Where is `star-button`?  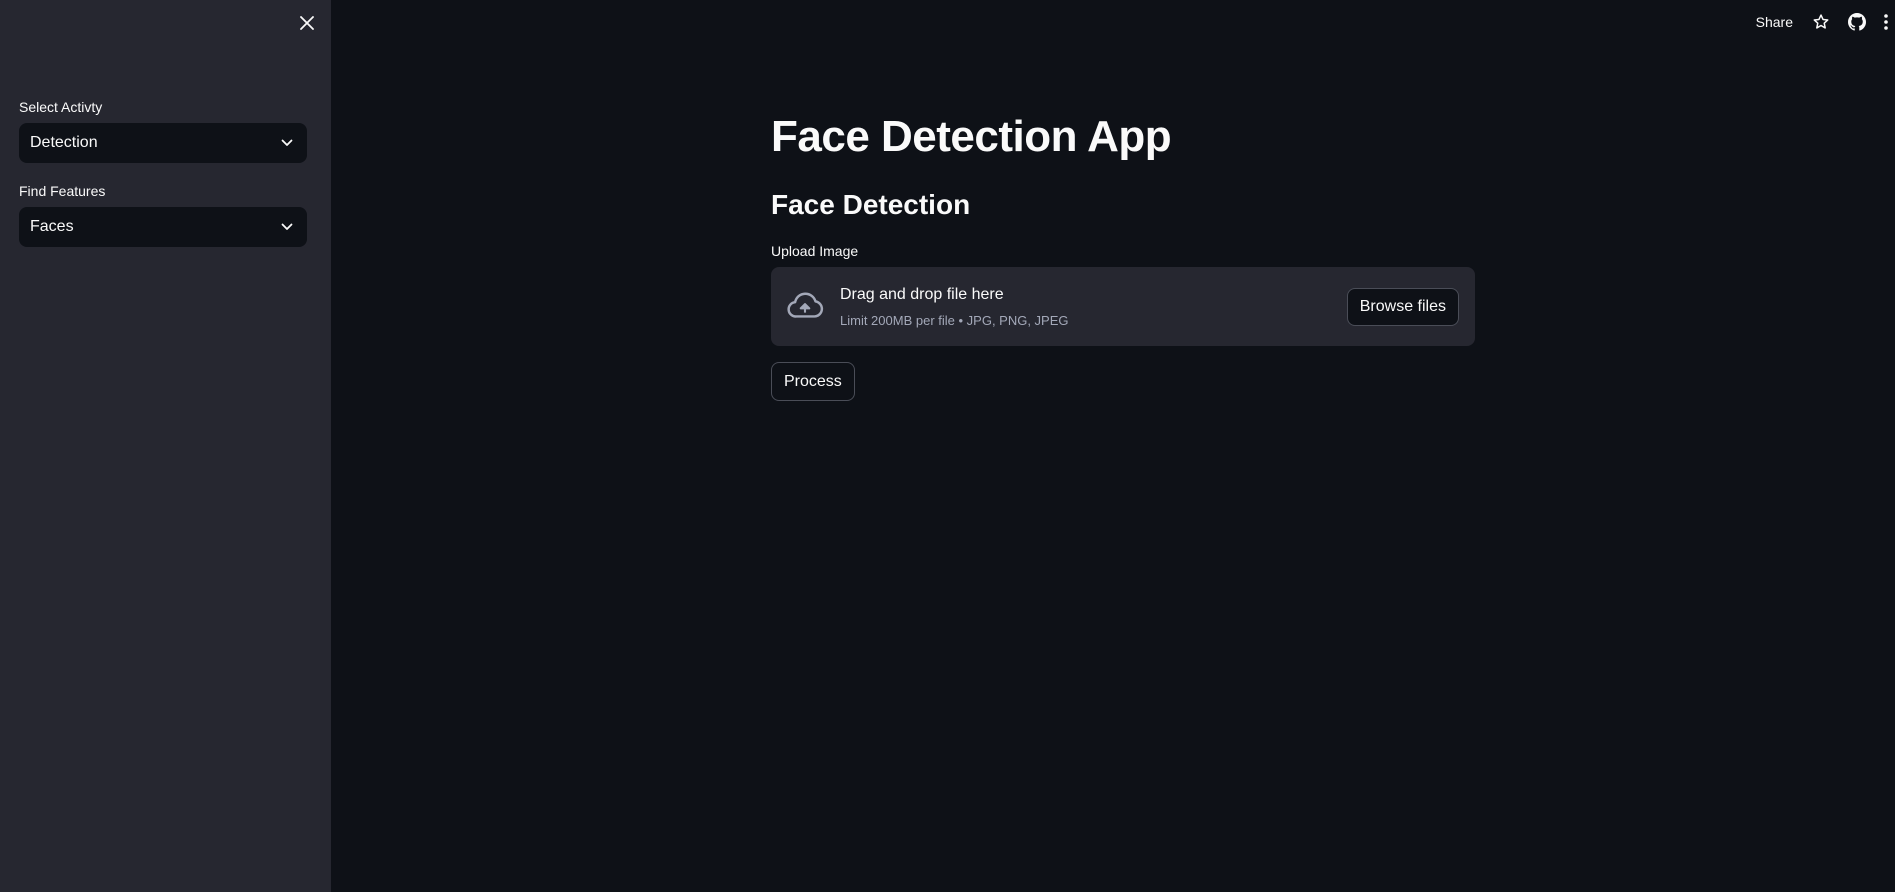 star-button is located at coordinates (1821, 22).